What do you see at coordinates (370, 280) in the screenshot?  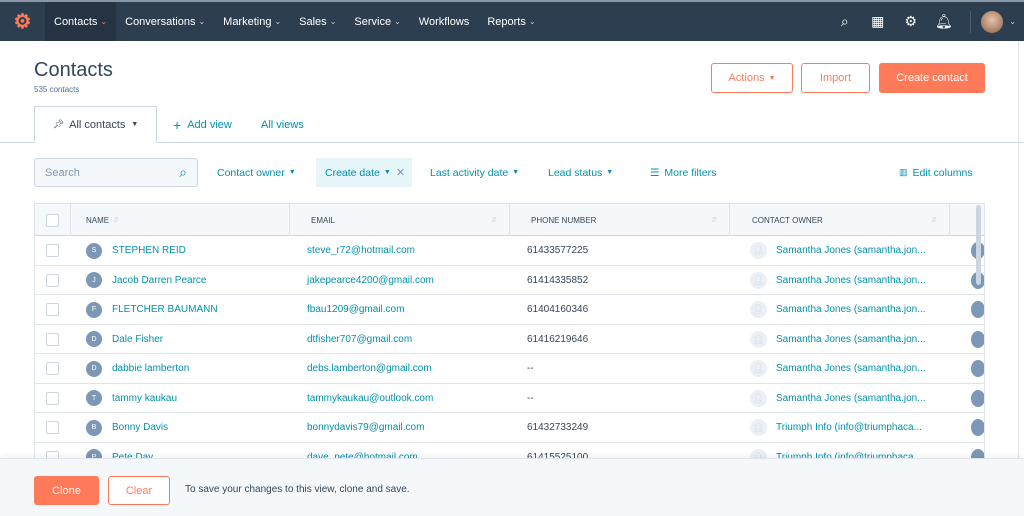 I see `contact-email-link: jakepearce4200@gmail.com` at bounding box center [370, 280].